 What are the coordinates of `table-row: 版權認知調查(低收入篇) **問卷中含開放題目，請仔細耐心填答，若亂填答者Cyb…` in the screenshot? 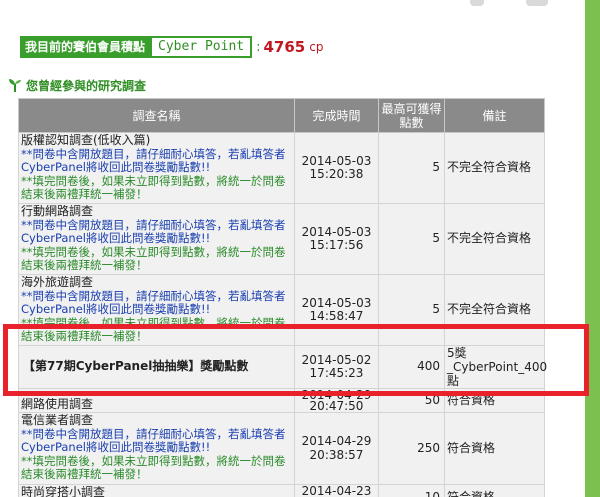 It's located at (281, 168).